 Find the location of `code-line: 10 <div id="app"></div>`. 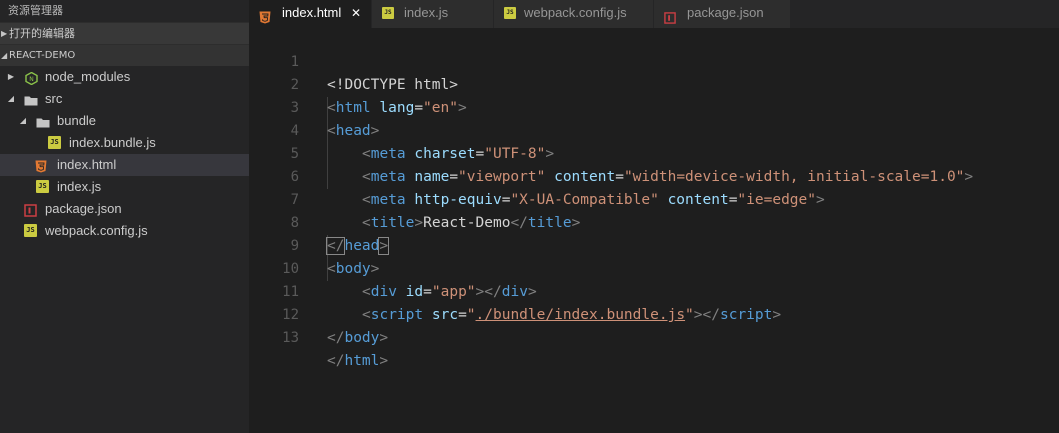

code-line: 10 <div id="app"></div> is located at coordinates (654, 267).